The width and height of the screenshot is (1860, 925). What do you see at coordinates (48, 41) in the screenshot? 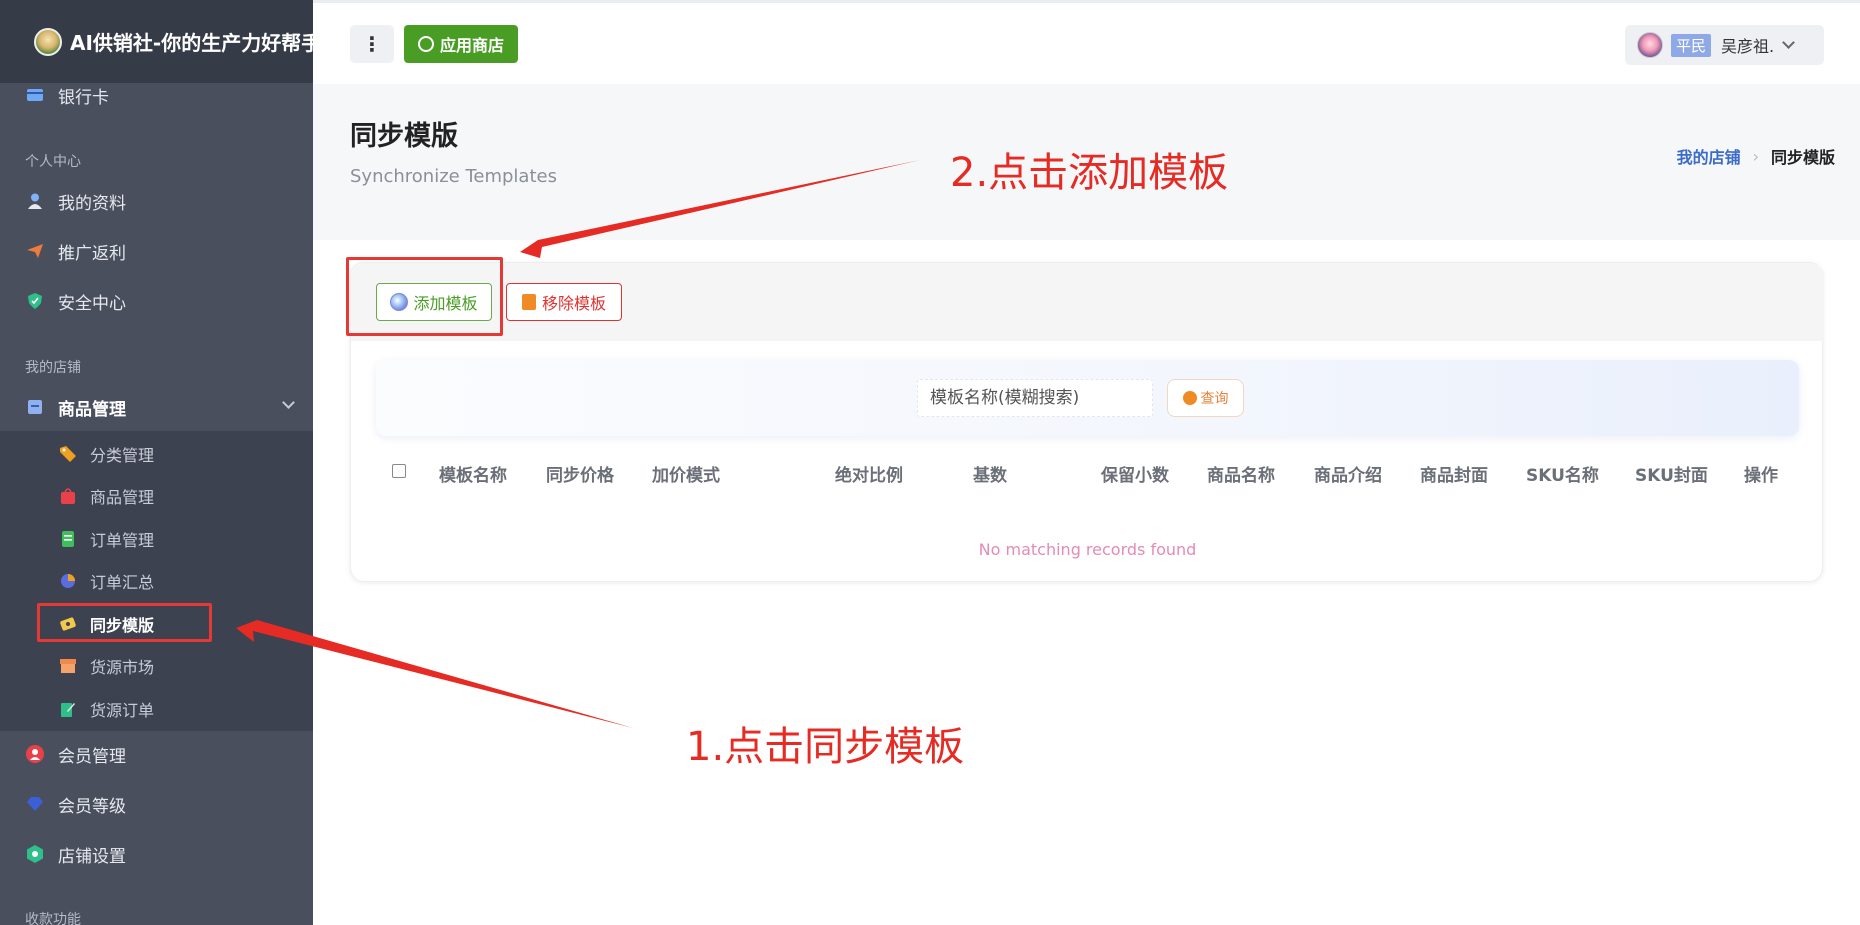
I see `brand-logo` at bounding box center [48, 41].